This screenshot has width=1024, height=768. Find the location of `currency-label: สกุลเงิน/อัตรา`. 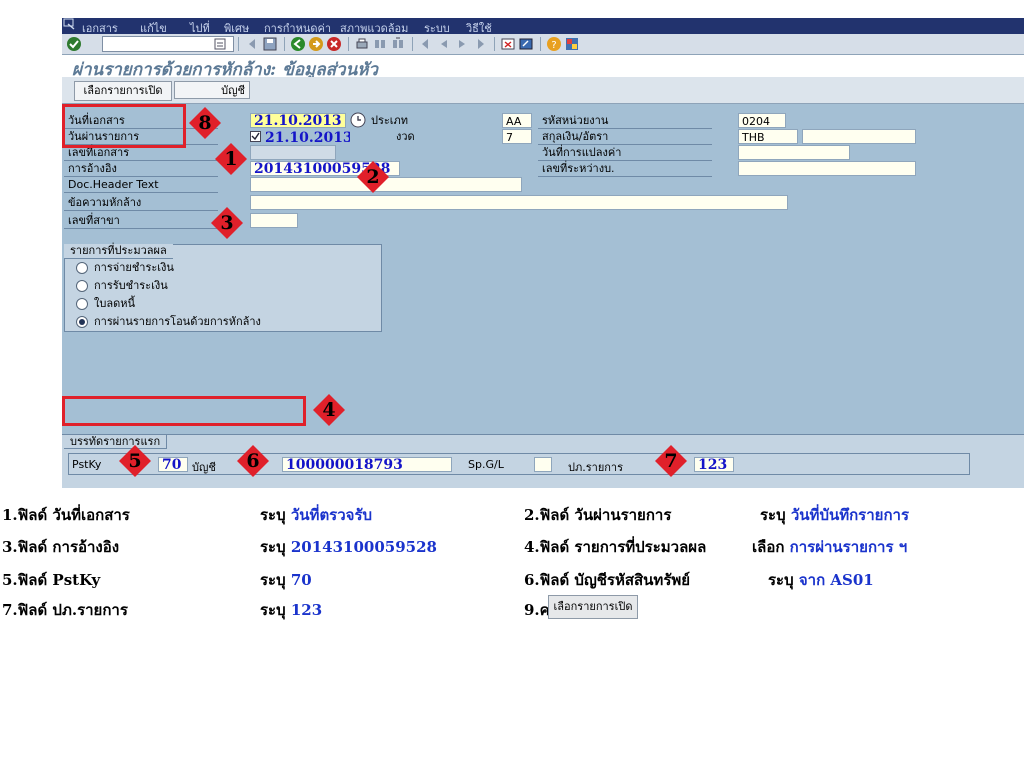

currency-label: สกุลเงิน/อัตรา is located at coordinates (625, 137).